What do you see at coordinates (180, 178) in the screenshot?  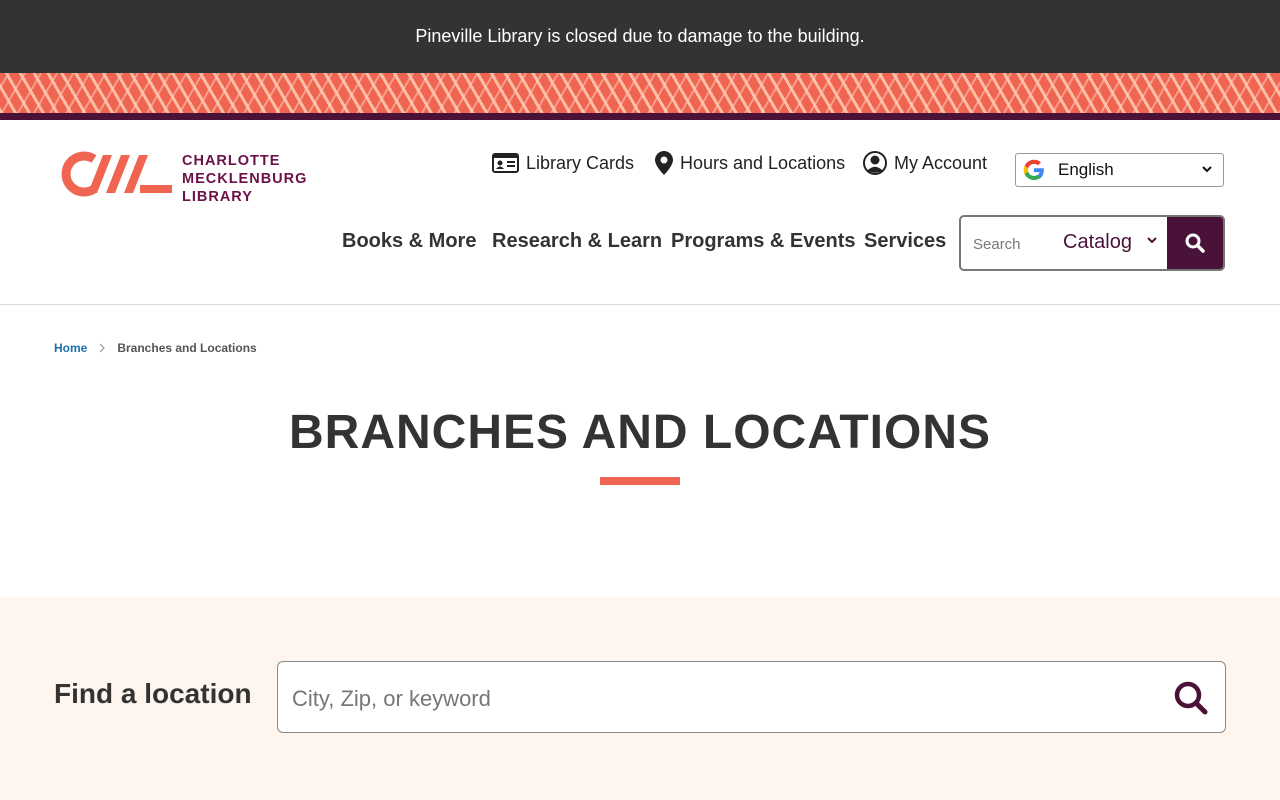 I see `site-logo: CHARLOTTE MECKLENBURG LIBRARY` at bounding box center [180, 178].